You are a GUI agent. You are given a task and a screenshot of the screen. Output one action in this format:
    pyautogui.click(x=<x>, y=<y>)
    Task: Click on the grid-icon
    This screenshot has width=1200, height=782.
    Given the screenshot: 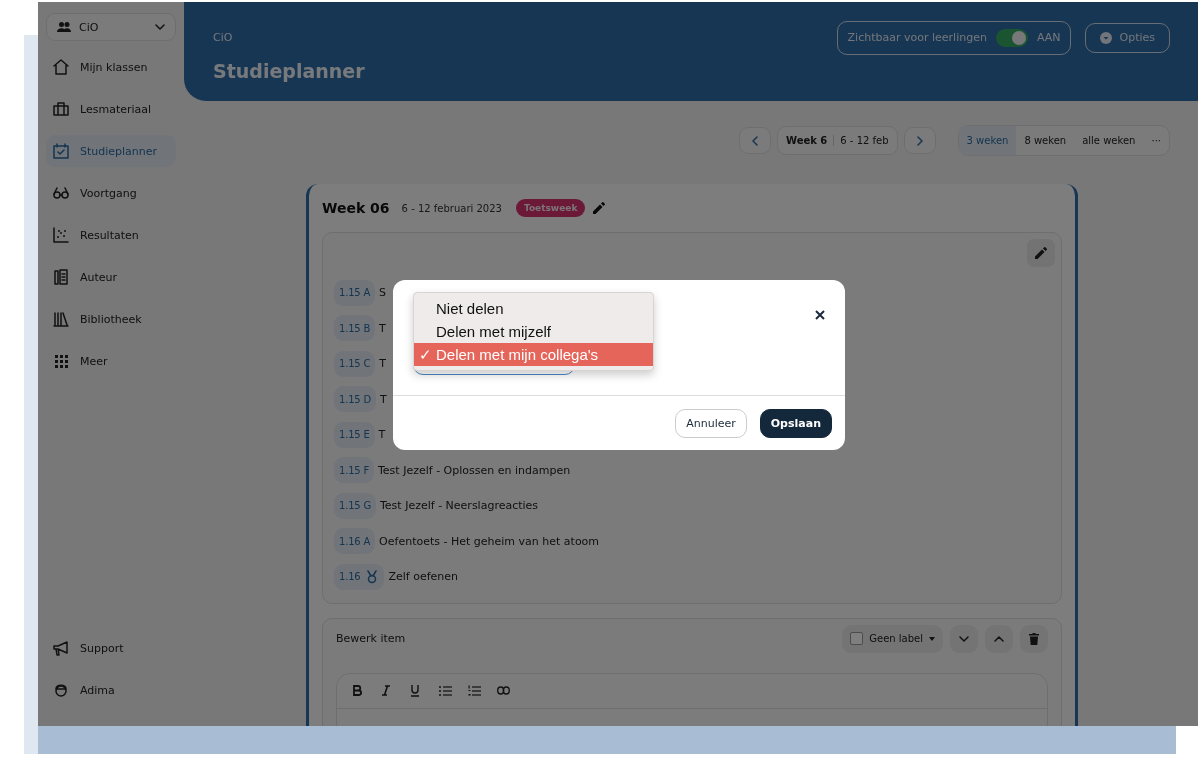 What is the action you would take?
    pyautogui.click(x=61, y=361)
    